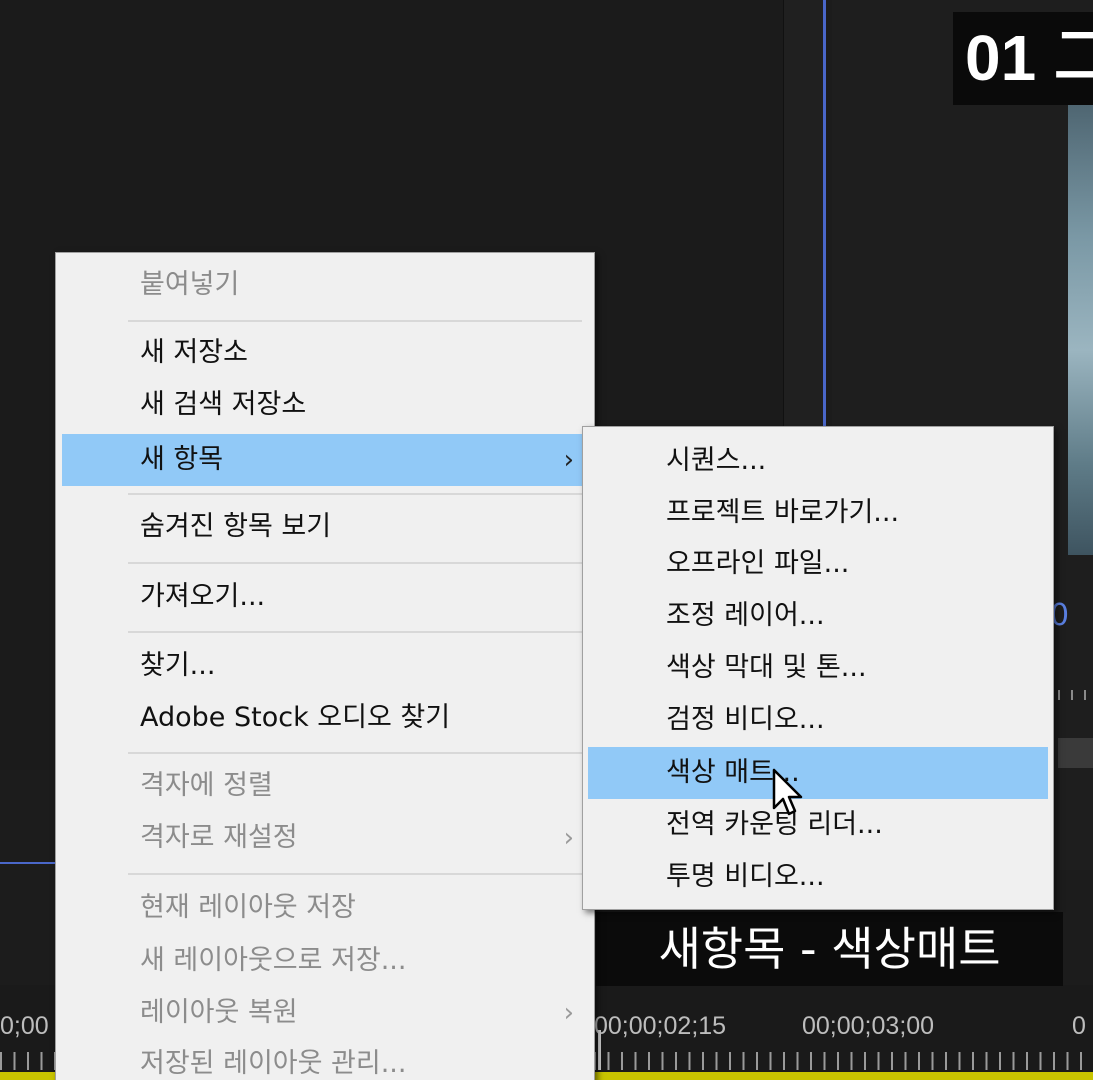  I want to click on timeline-timecode: 0;00, so click(24, 1026).